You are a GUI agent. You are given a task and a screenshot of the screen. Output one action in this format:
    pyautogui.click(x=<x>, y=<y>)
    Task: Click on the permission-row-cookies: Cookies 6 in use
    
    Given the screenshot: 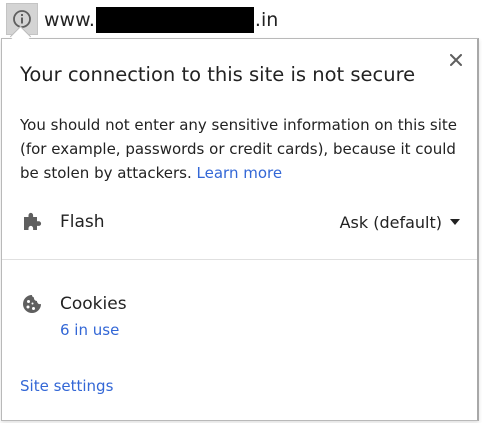 What is the action you would take?
    pyautogui.click(x=73, y=317)
    